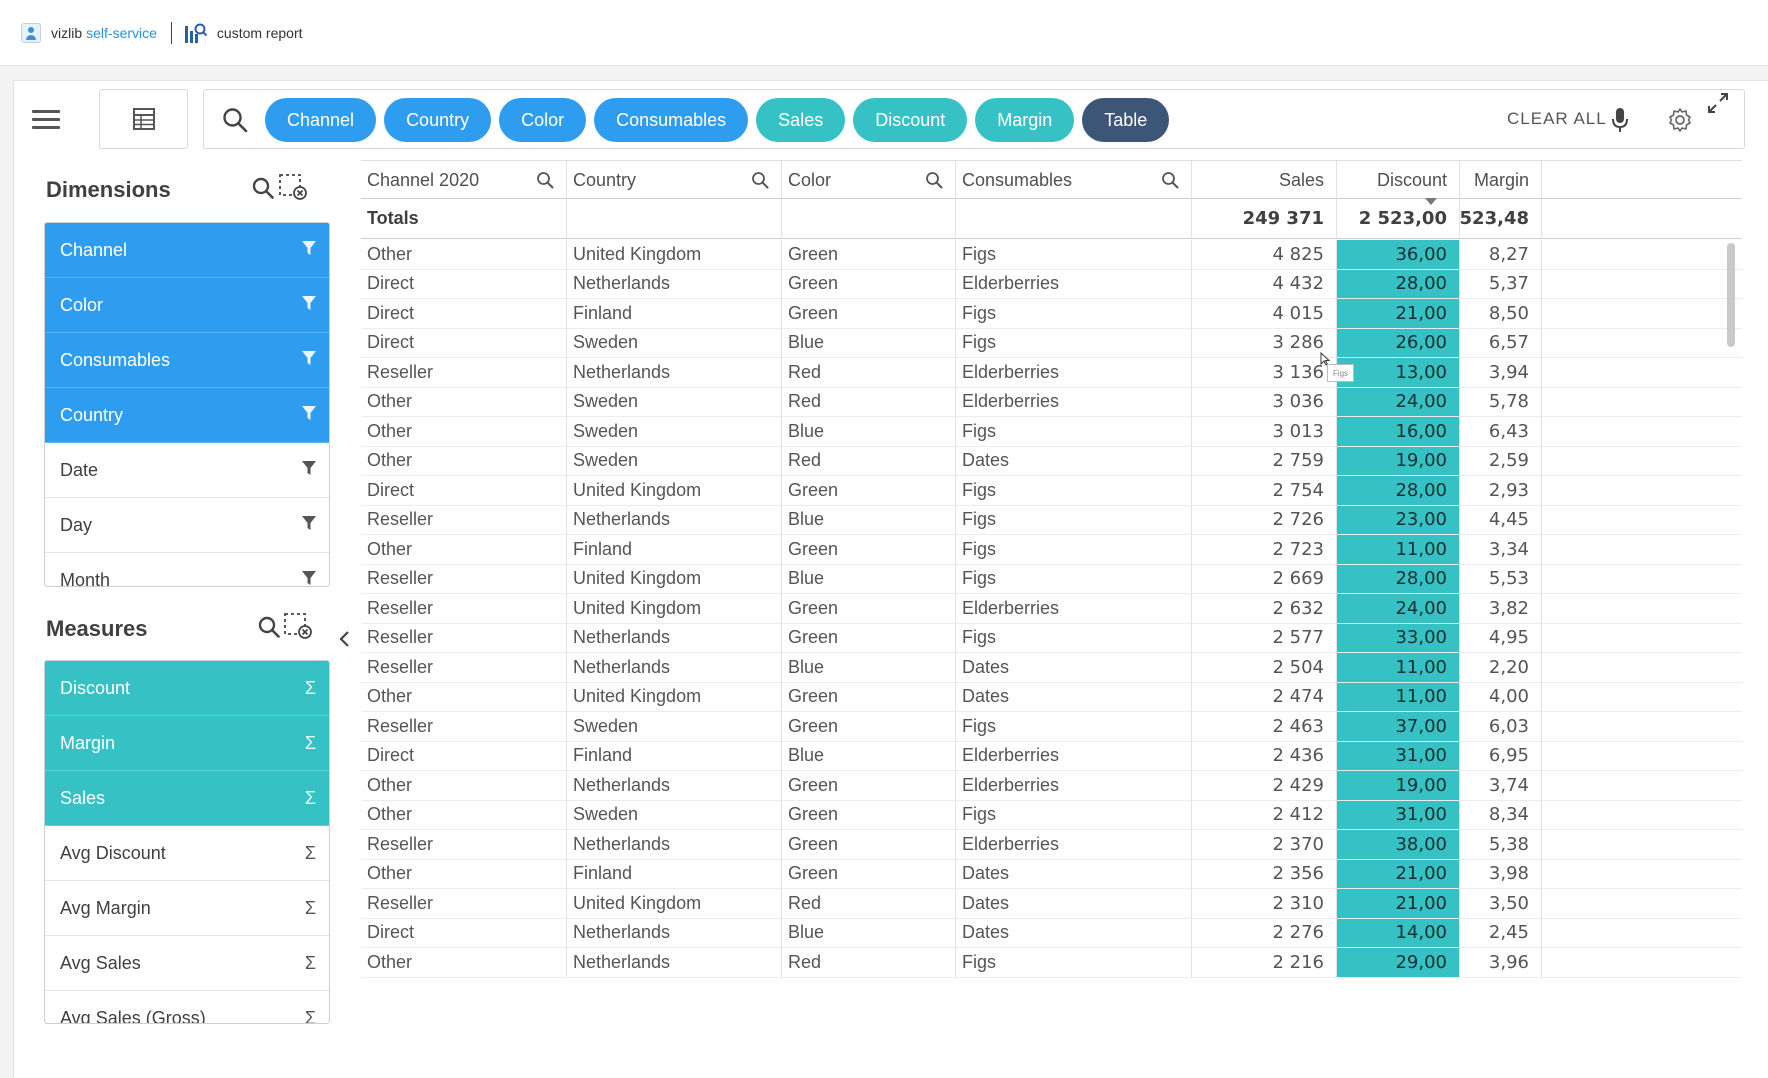 This screenshot has width=1768, height=1078. Describe the element at coordinates (345, 639) in the screenshot. I see `collapse-panel-chevron-icon` at that location.